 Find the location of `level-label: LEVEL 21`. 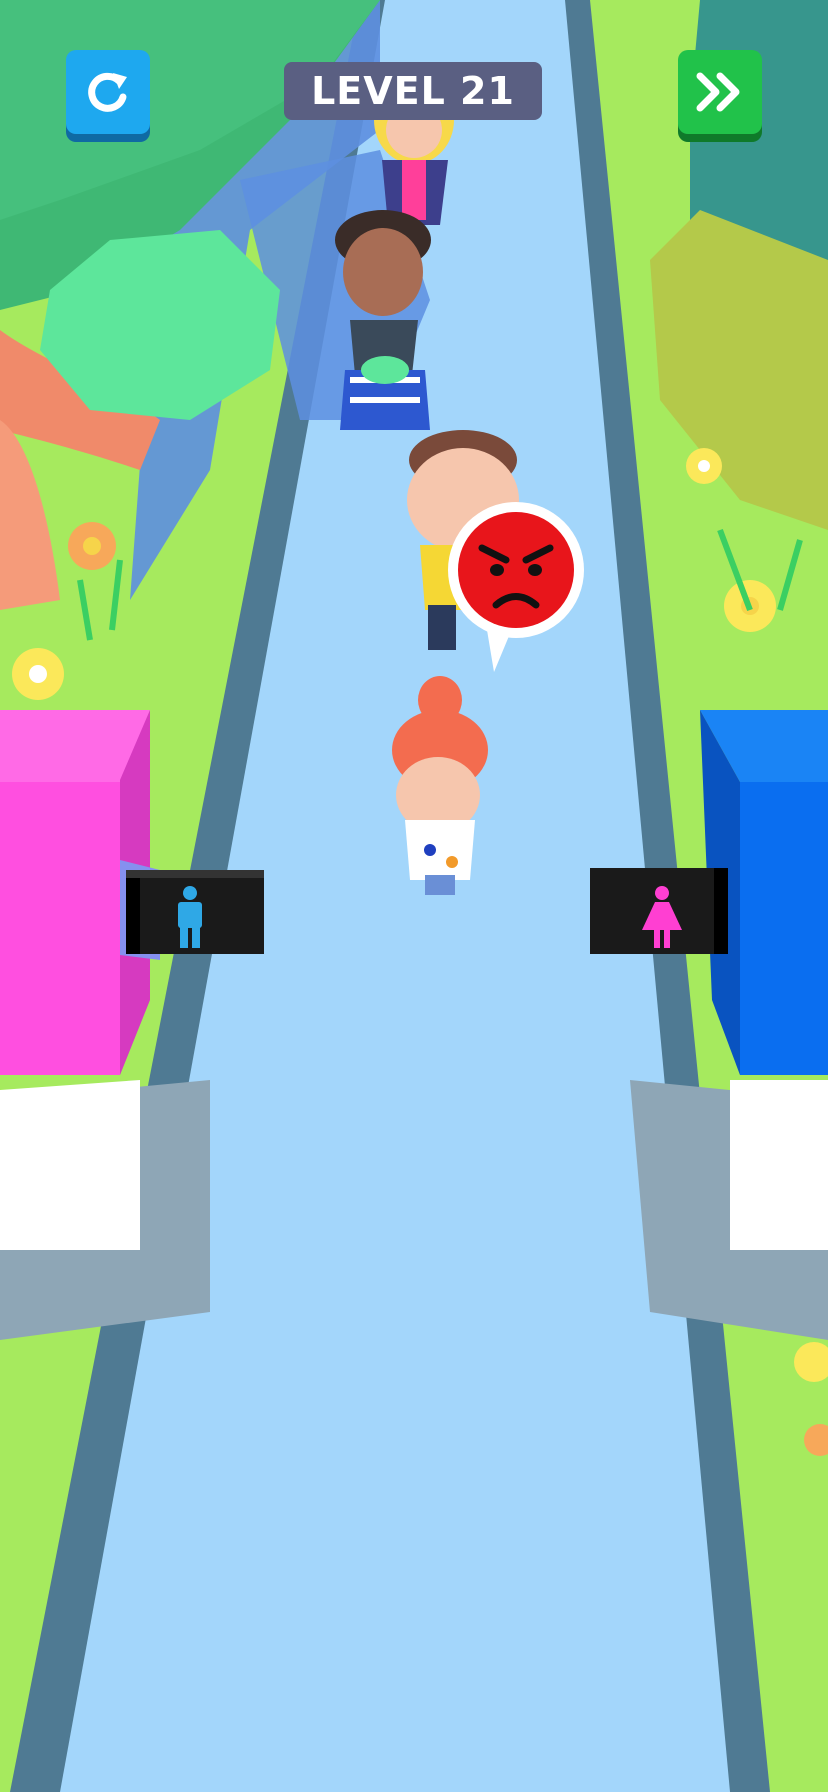

level-label: LEVEL 21 is located at coordinates (413, 91).